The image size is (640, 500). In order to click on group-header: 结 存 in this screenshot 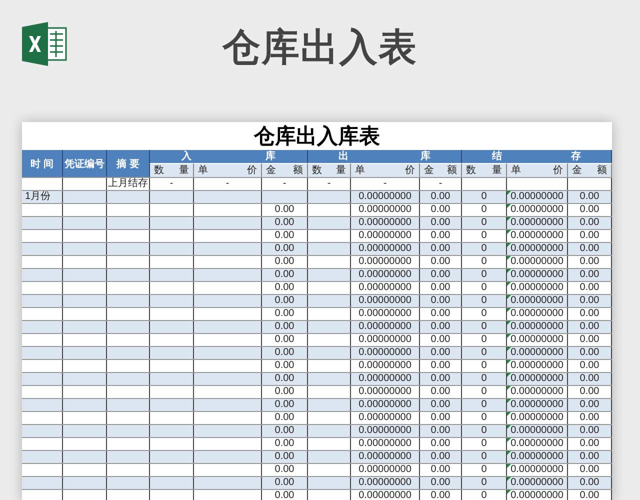, I will do `click(537, 156)`.